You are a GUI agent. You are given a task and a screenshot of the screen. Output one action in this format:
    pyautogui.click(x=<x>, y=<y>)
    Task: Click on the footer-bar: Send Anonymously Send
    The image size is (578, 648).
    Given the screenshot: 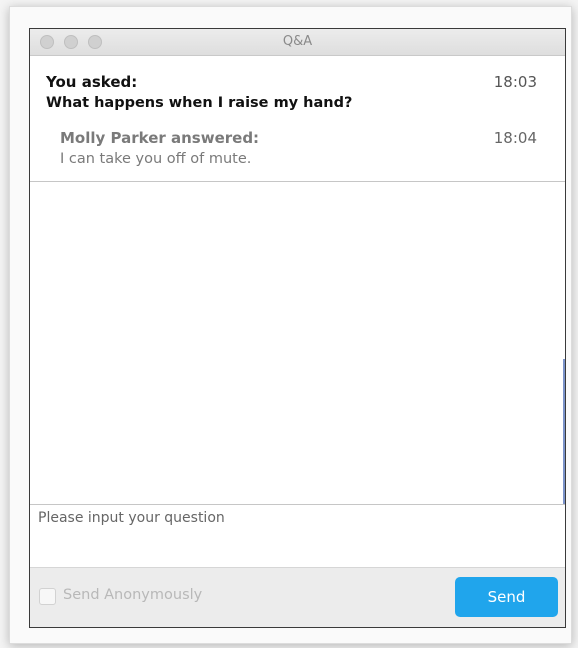 What is the action you would take?
    pyautogui.click(x=297, y=597)
    